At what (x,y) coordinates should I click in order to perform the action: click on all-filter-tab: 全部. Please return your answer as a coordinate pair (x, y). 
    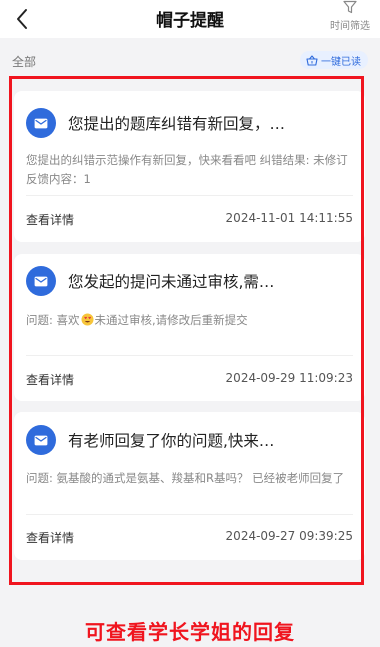
    Looking at the image, I should click on (24, 61).